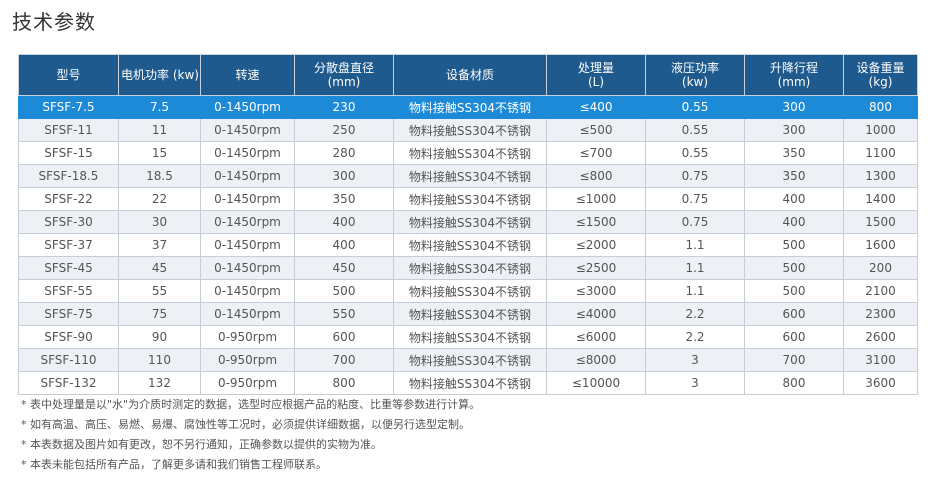 The width and height of the screenshot is (940, 487). What do you see at coordinates (596, 222) in the screenshot?
I see `table-cell-capacity: ≤1500` at bounding box center [596, 222].